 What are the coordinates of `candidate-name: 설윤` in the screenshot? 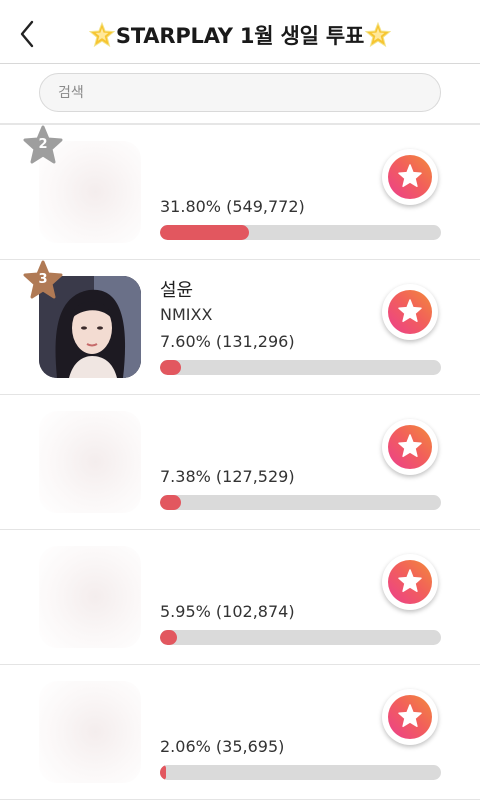 It's located at (177, 290).